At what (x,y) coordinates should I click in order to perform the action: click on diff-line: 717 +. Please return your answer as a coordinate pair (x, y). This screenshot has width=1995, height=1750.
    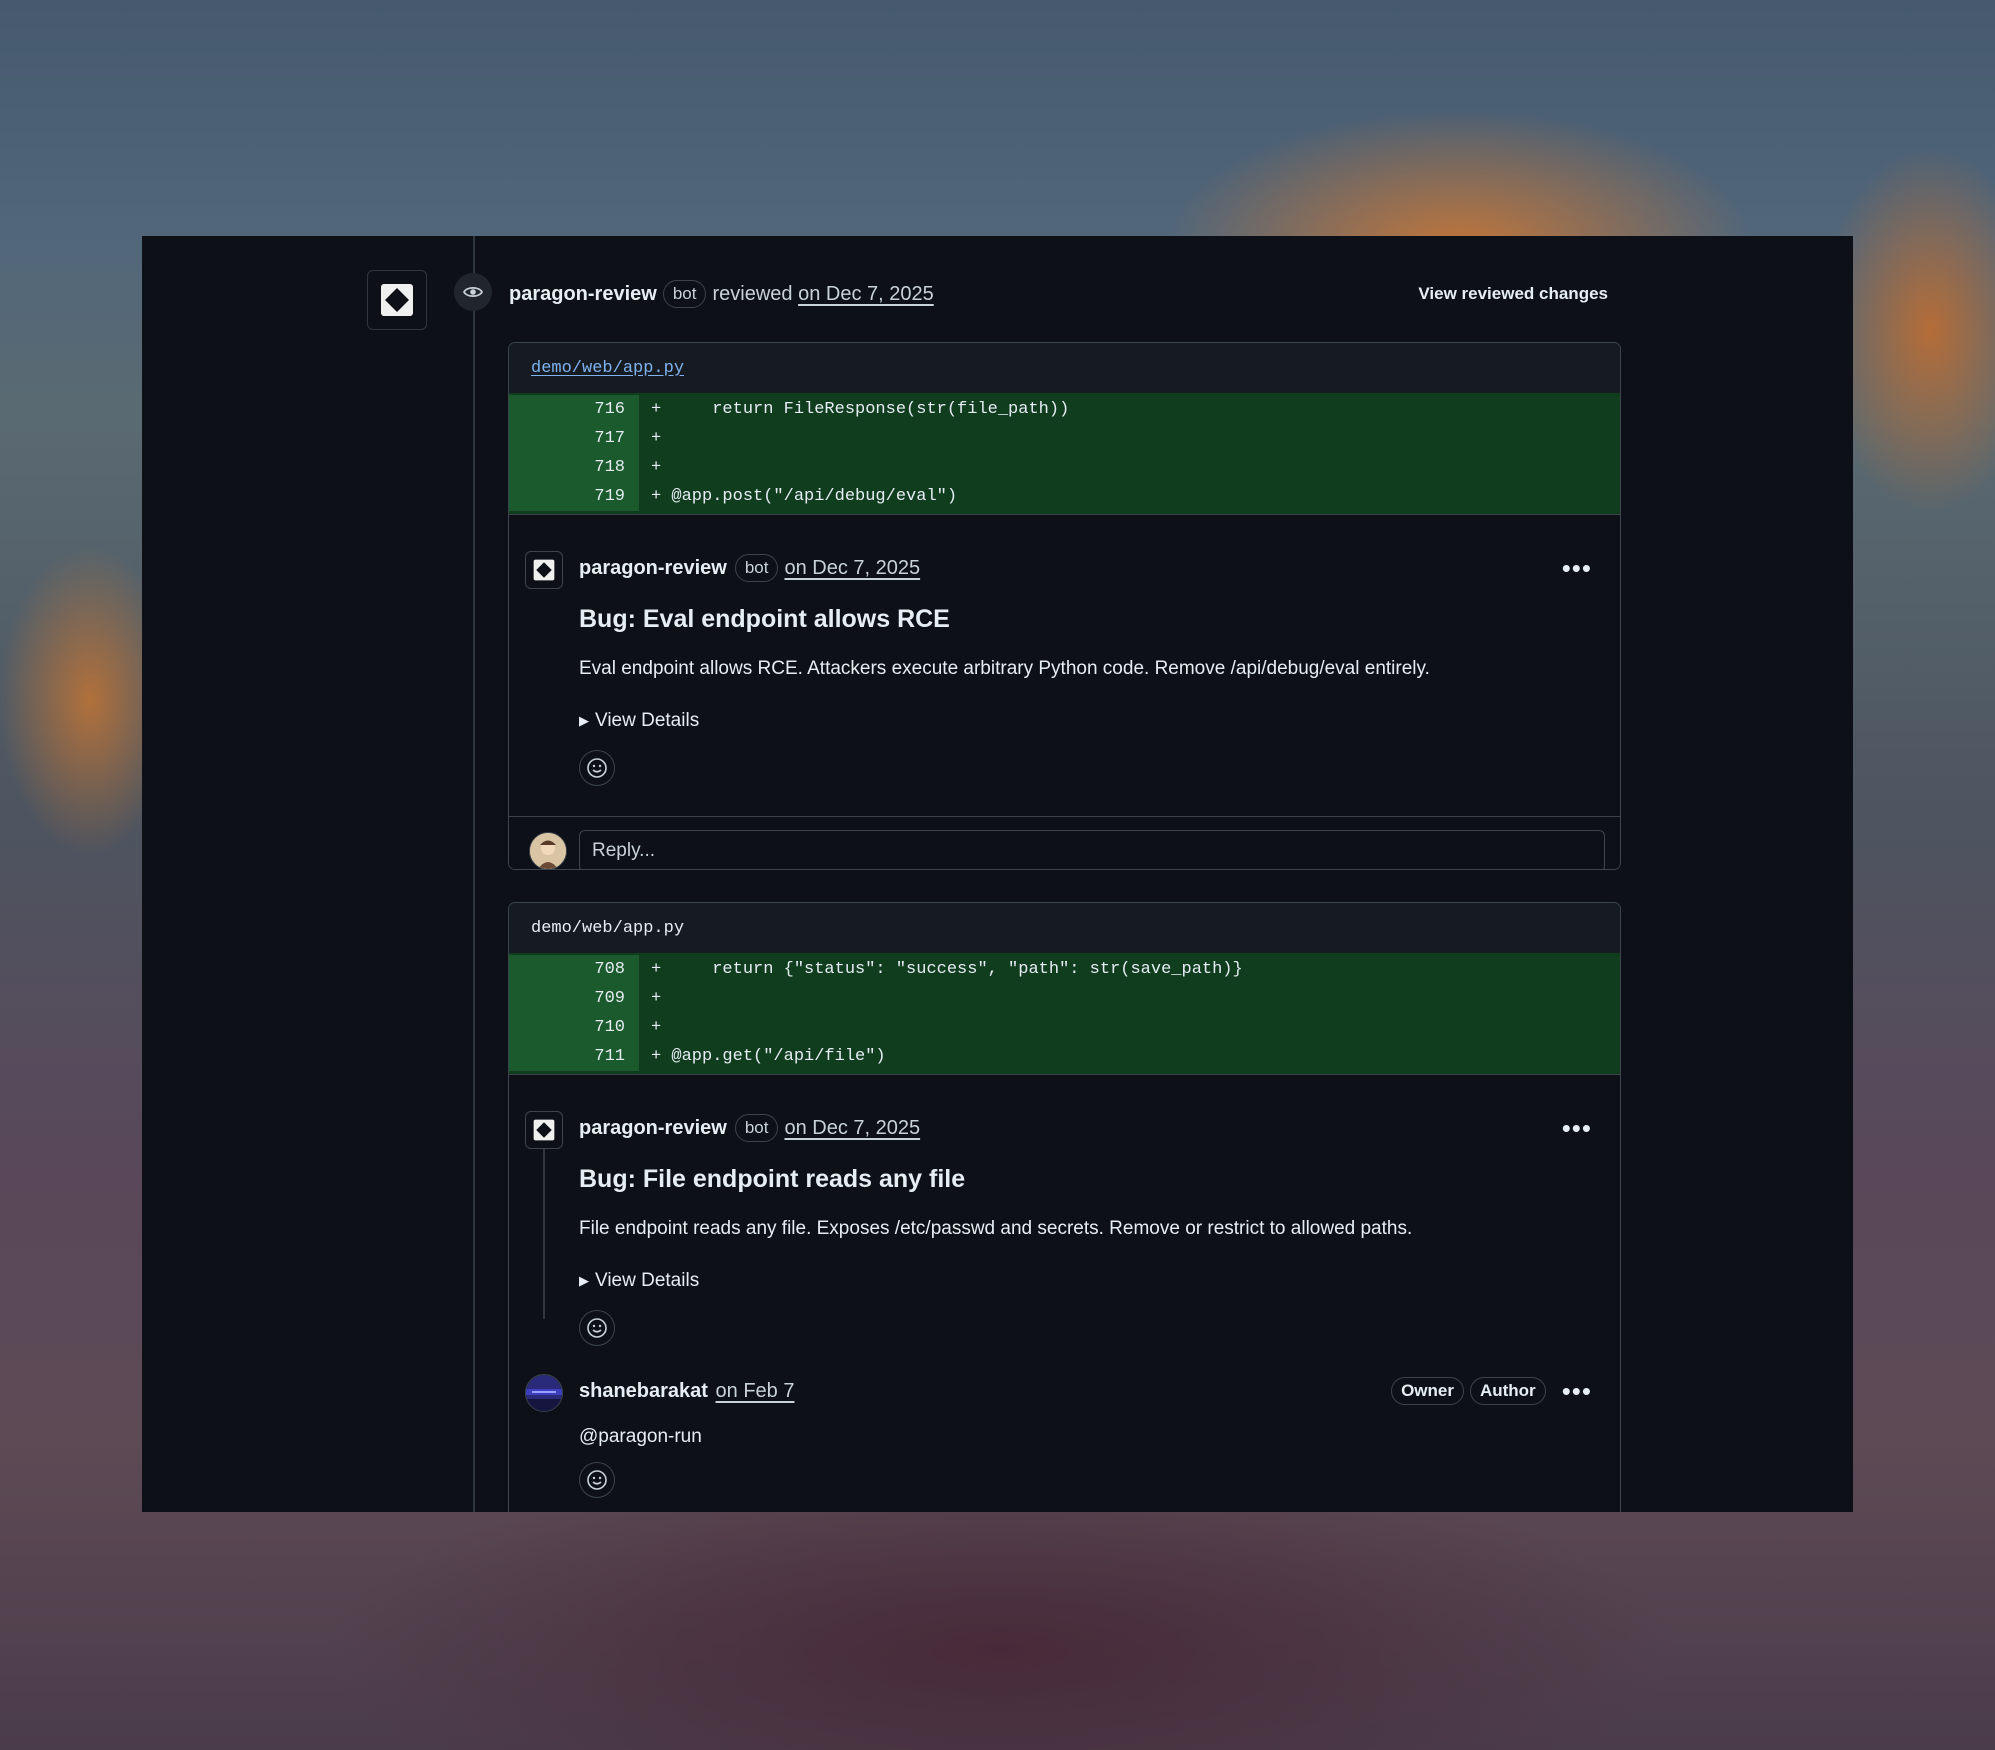
    Looking at the image, I should click on (1064, 438).